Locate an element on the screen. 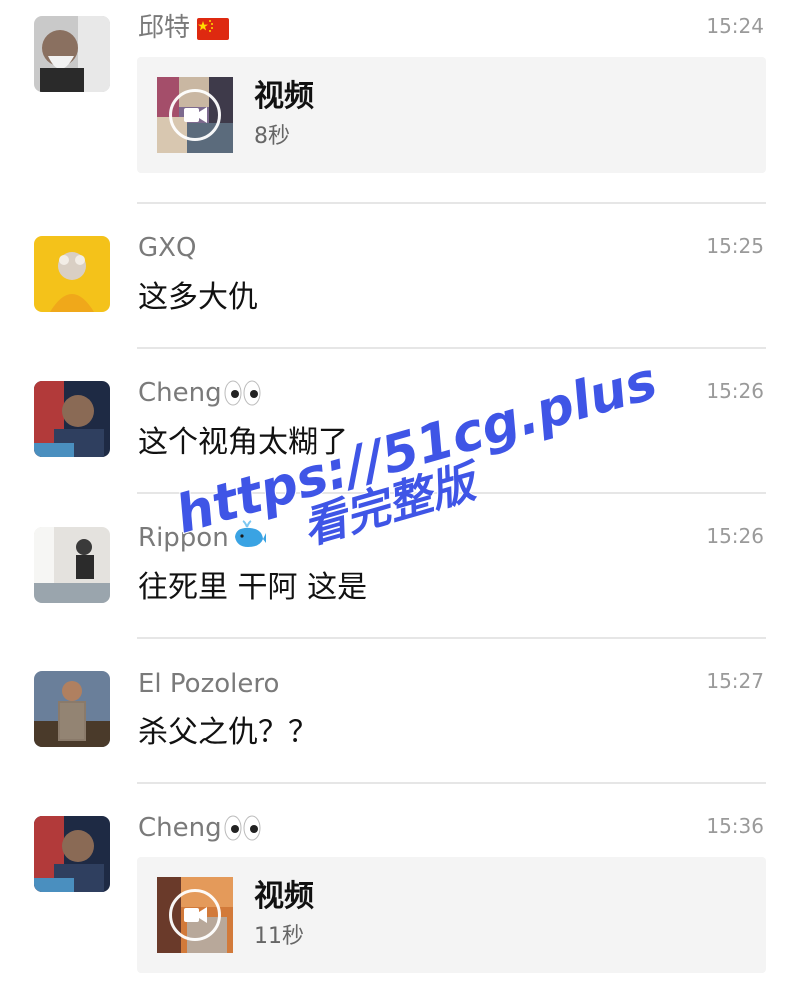 The height and width of the screenshot is (995, 800). sender-name: GXQ is located at coordinates (167, 248).